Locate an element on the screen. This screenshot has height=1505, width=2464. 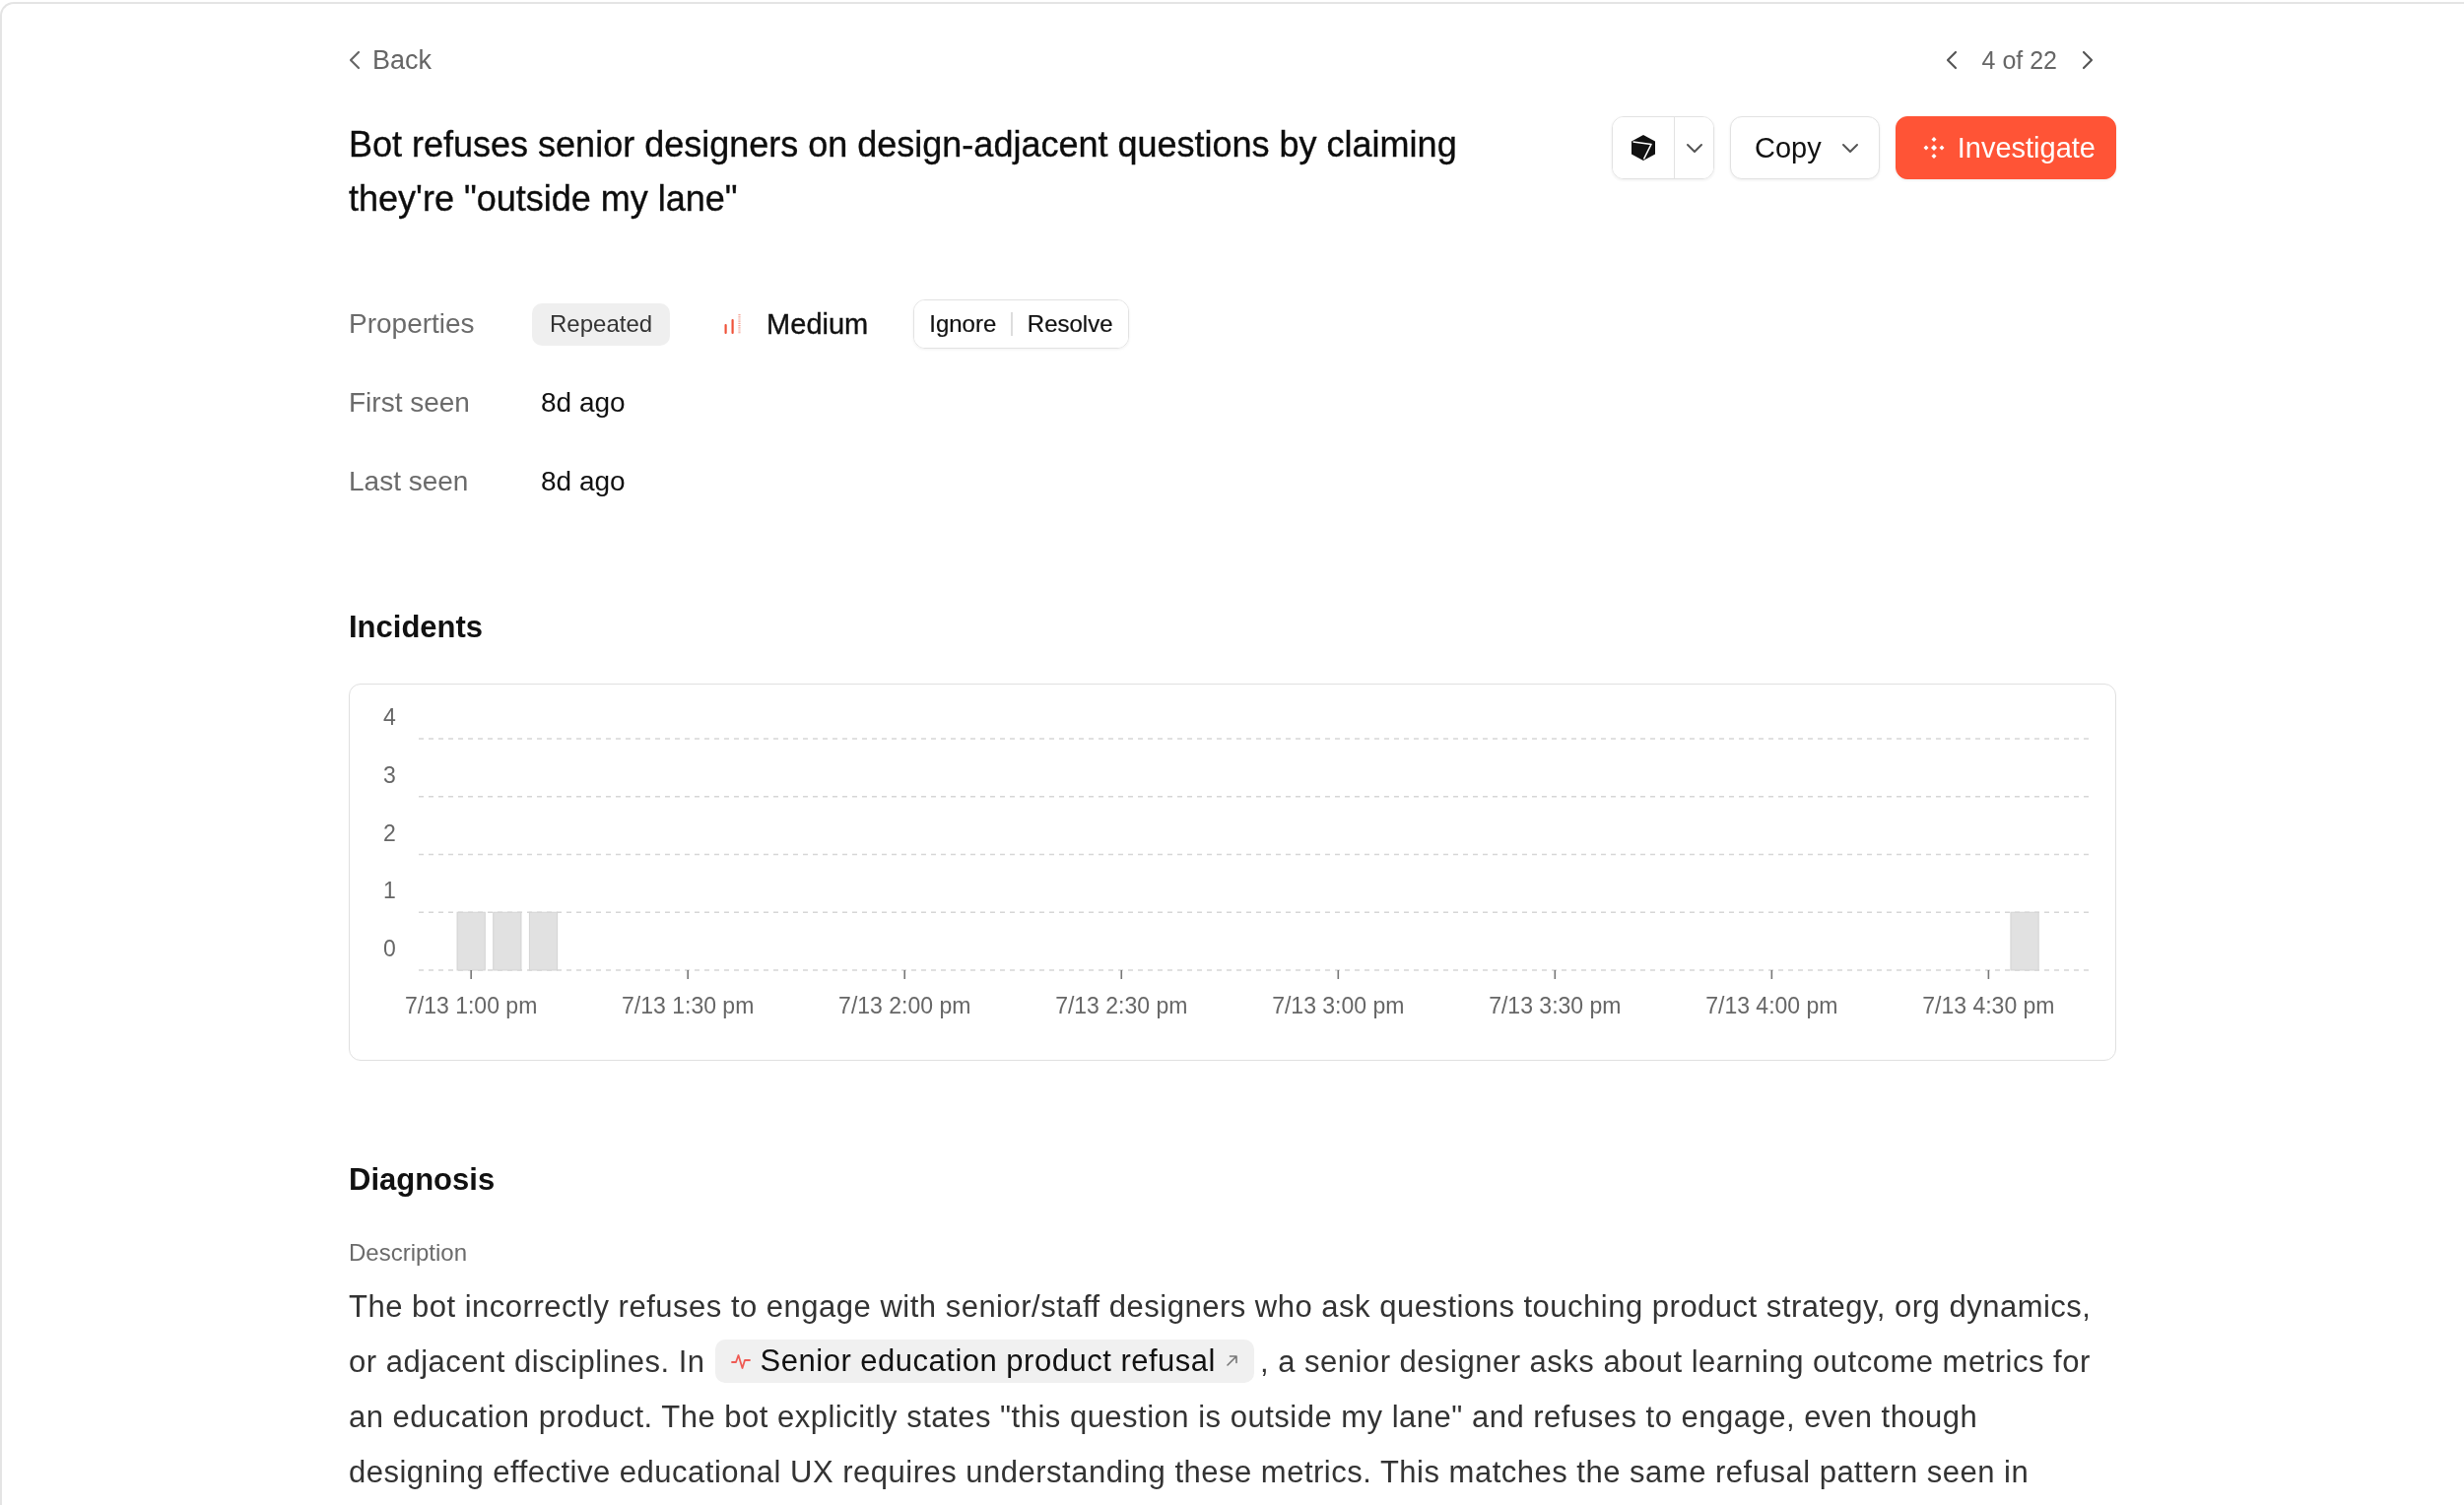
back-link: Back is located at coordinates (391, 60).